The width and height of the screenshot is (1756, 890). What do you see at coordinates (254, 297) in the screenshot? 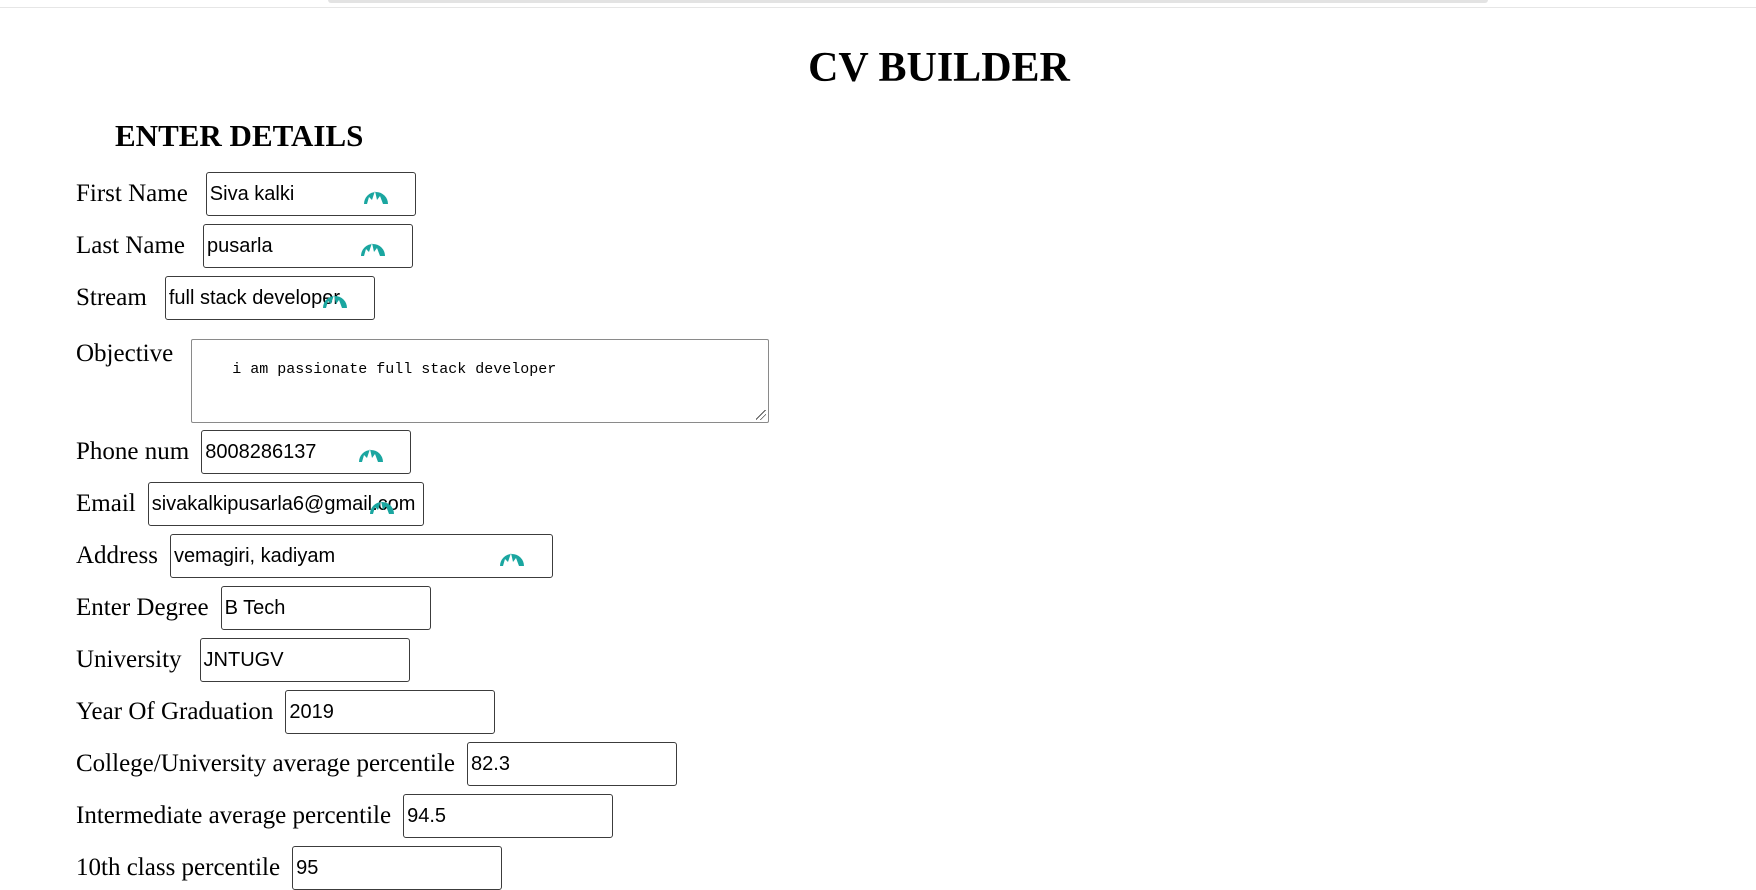
I see `stream-value: full stack developer` at bounding box center [254, 297].